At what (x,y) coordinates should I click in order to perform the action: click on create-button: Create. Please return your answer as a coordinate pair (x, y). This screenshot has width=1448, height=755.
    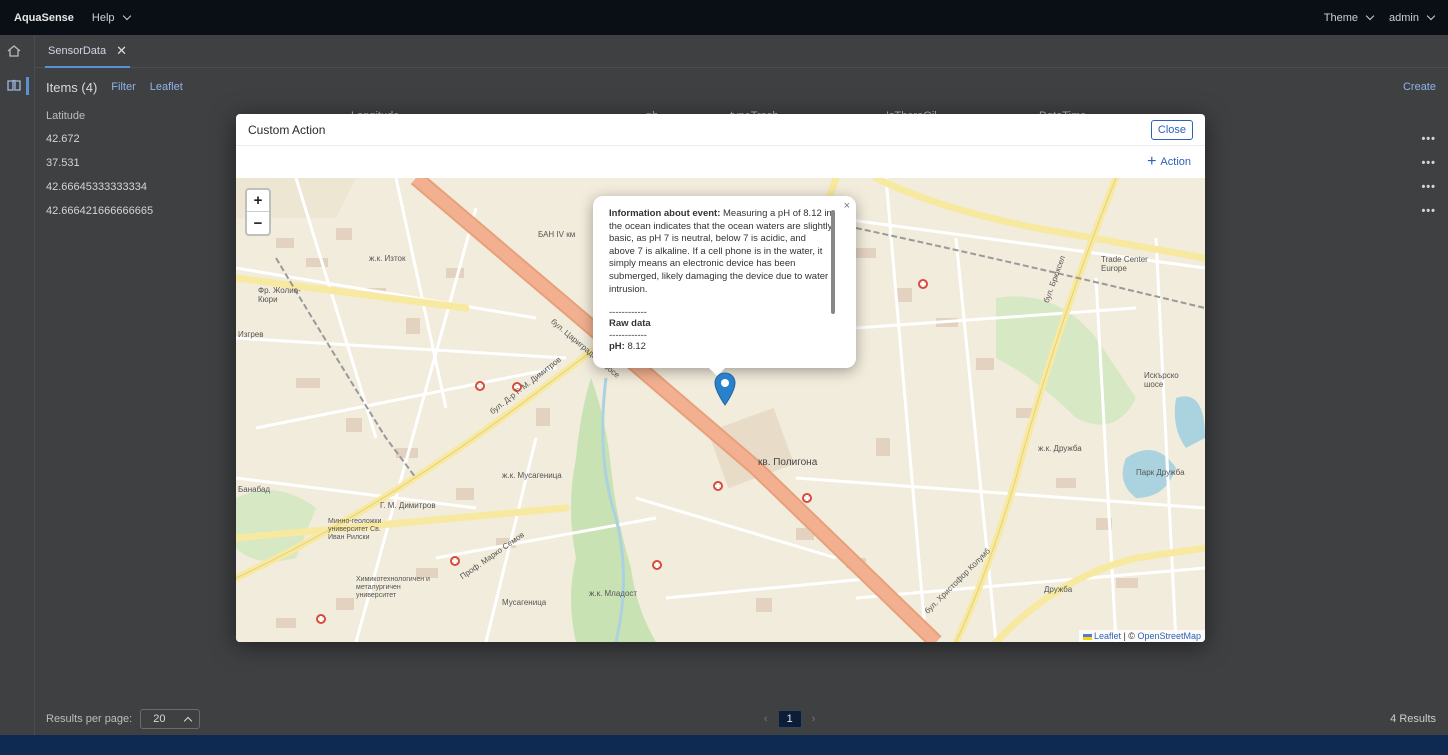
    Looking at the image, I should click on (1419, 87).